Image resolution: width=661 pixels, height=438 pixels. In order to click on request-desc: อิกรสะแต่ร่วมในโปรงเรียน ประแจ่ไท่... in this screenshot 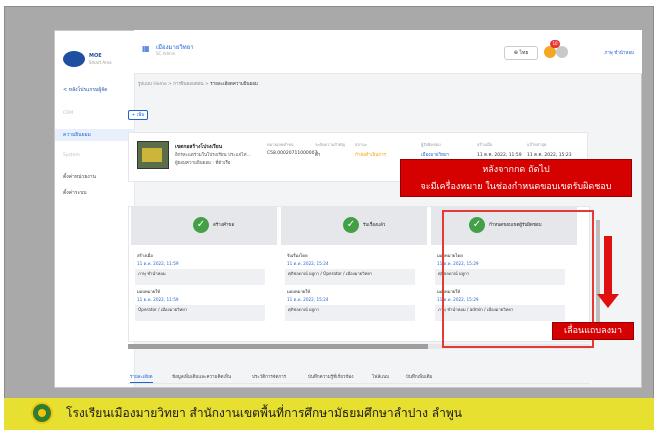, I will do `click(213, 155)`.